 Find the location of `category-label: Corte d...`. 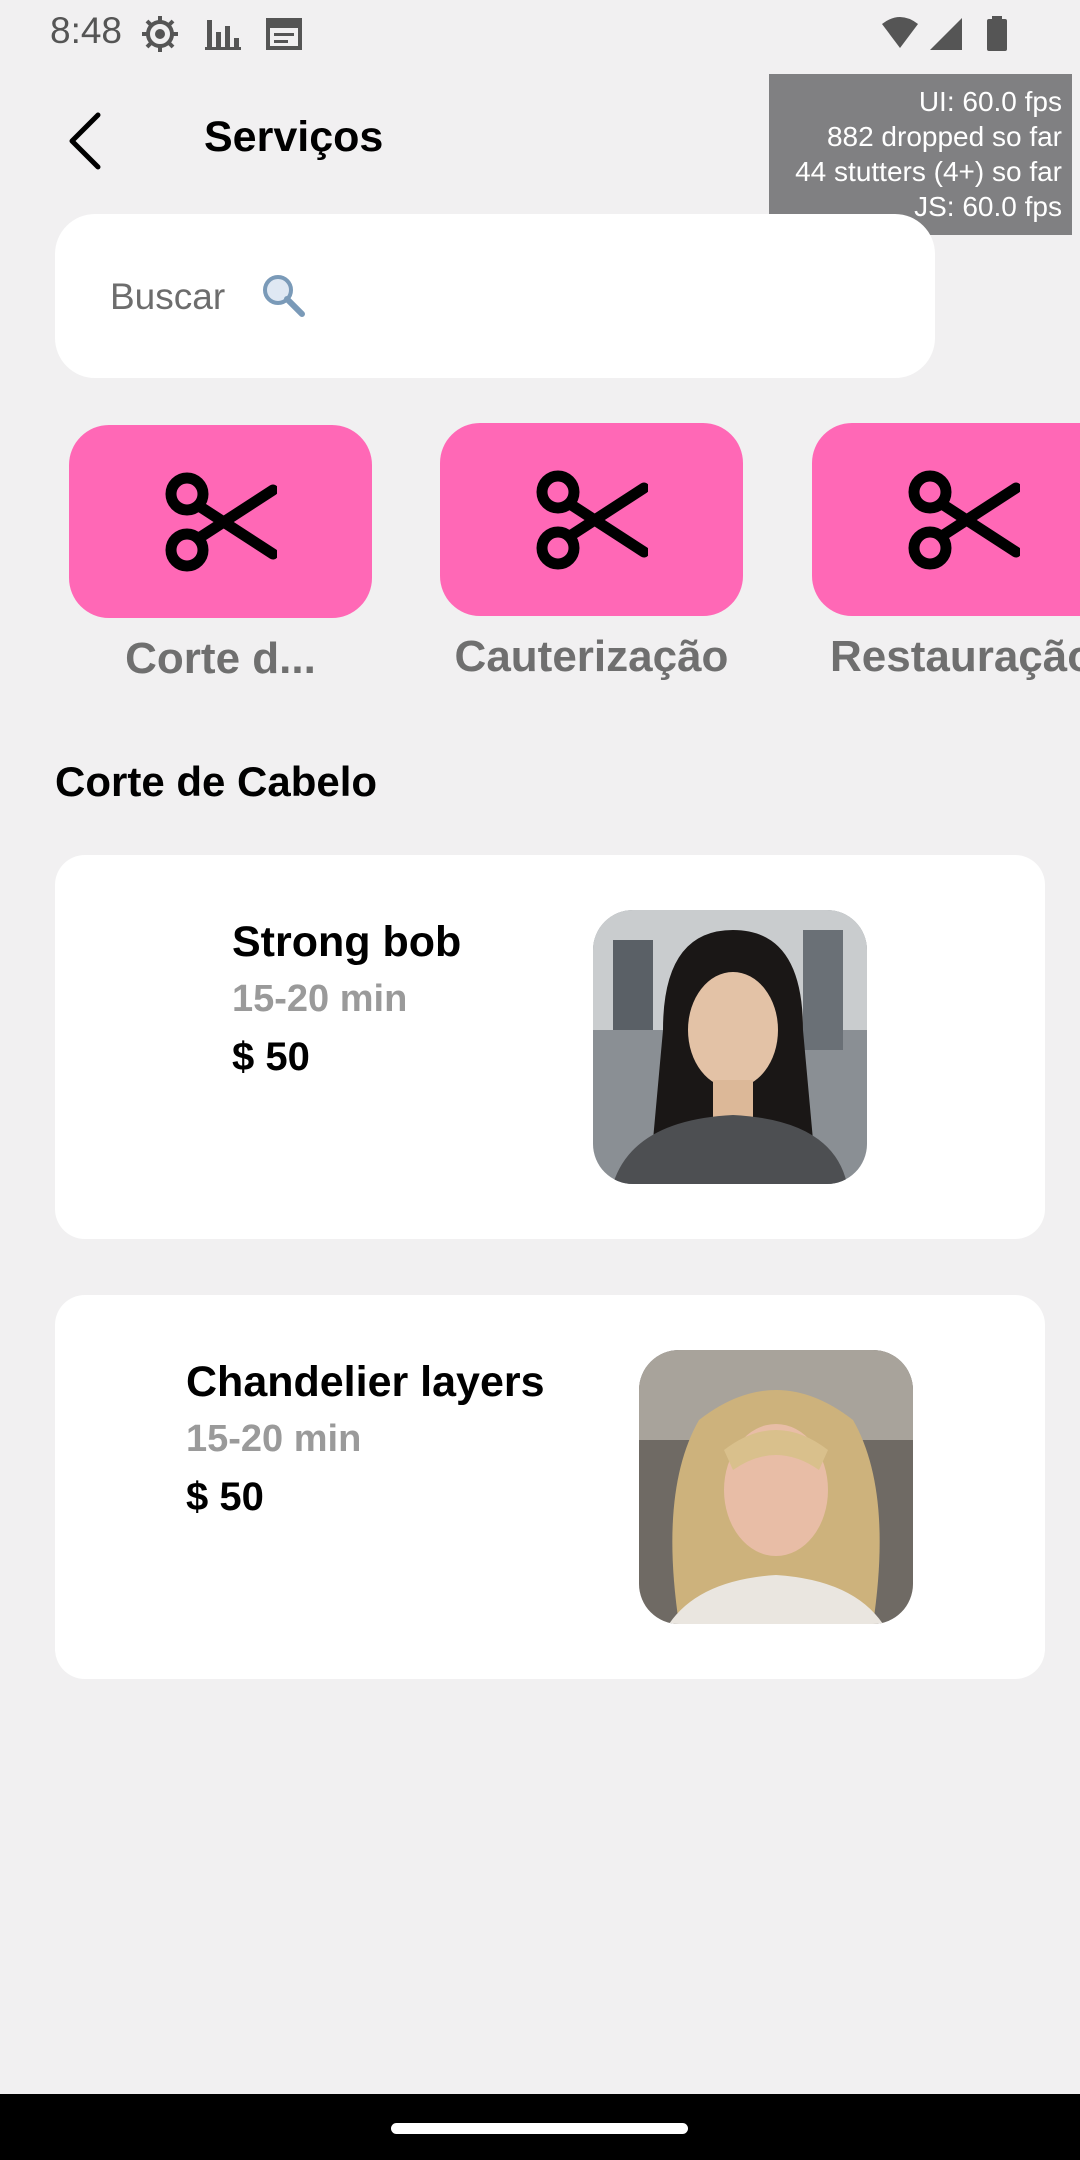

category-label: Corte d... is located at coordinates (220, 658).